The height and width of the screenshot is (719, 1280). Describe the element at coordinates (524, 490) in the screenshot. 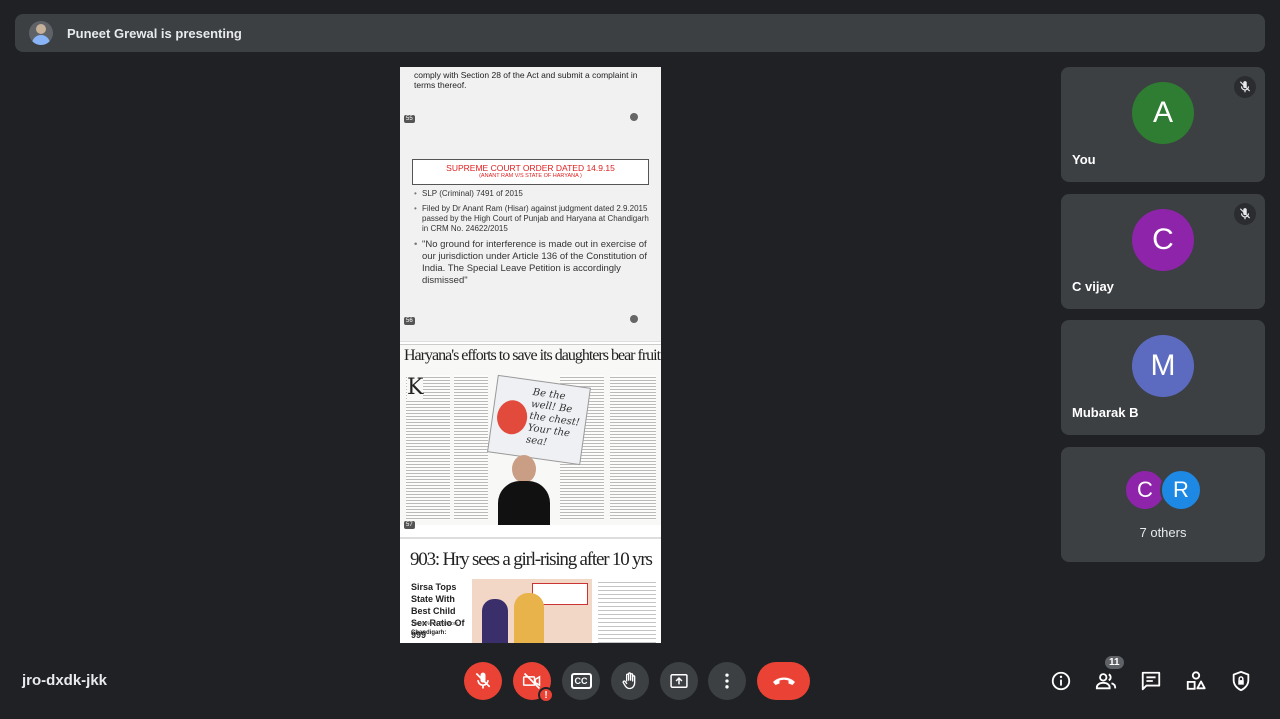

I see `news-photo-person` at that location.